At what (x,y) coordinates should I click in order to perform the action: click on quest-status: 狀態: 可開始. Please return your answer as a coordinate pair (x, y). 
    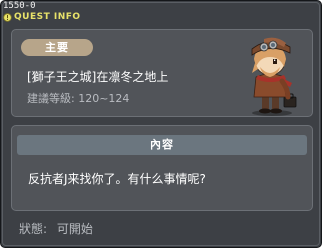
    Looking at the image, I should click on (56, 228).